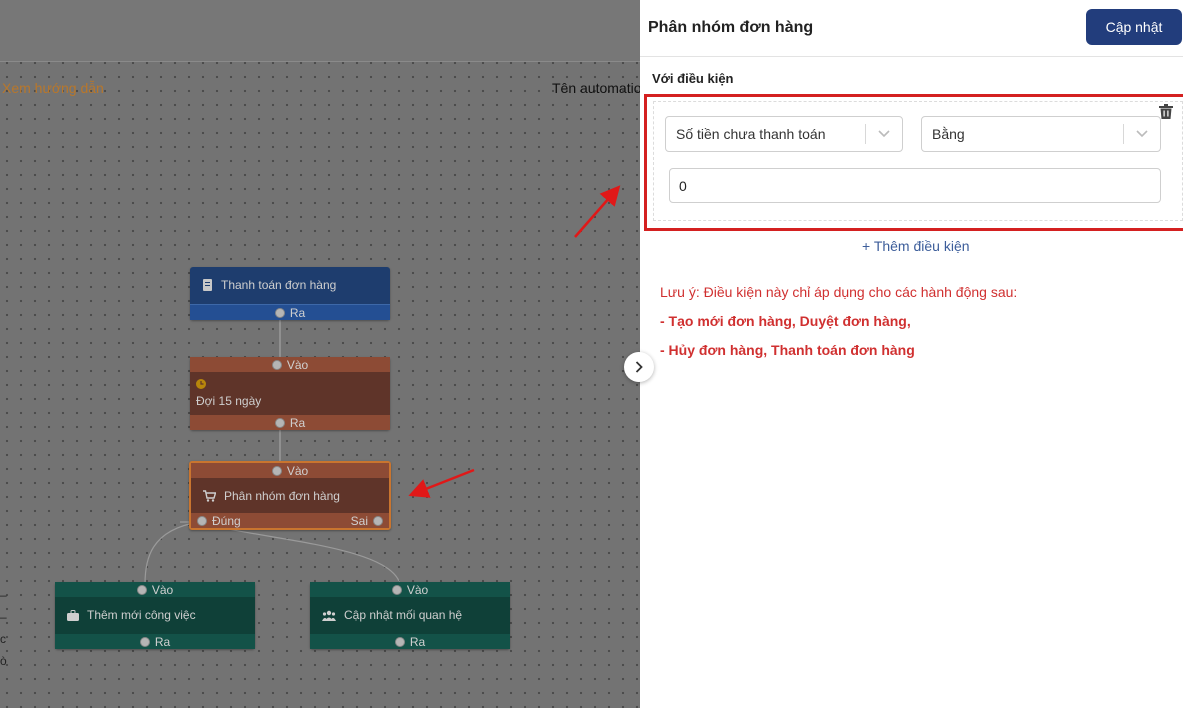 This screenshot has width=1183, height=708. What do you see at coordinates (282, 496) in the screenshot?
I see `node-title: Phân nhóm đơn hàng` at bounding box center [282, 496].